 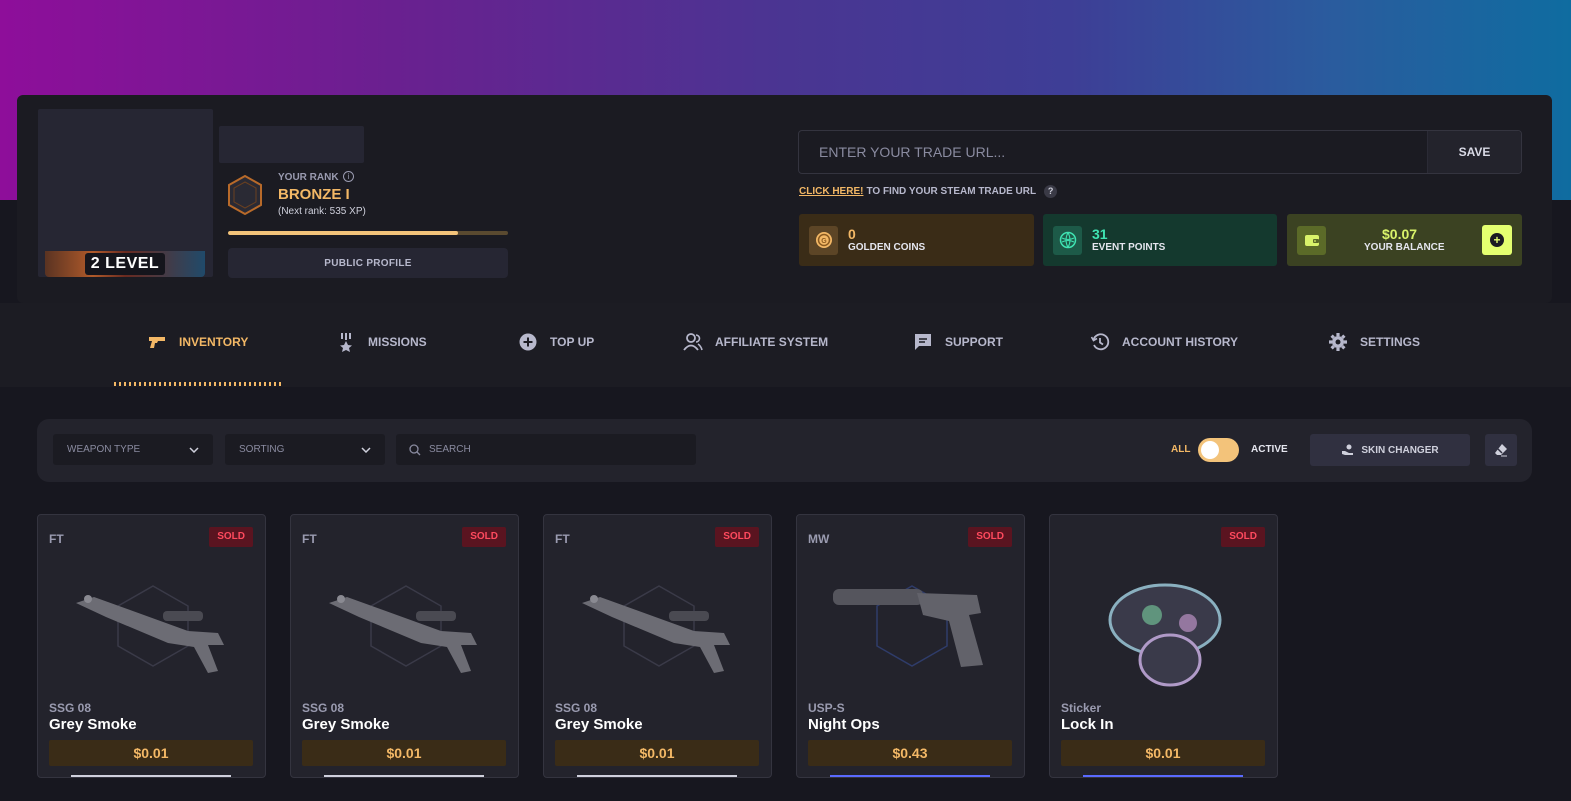 What do you see at coordinates (1269, 449) in the screenshot?
I see `toggle-active-label: ACTIVE` at bounding box center [1269, 449].